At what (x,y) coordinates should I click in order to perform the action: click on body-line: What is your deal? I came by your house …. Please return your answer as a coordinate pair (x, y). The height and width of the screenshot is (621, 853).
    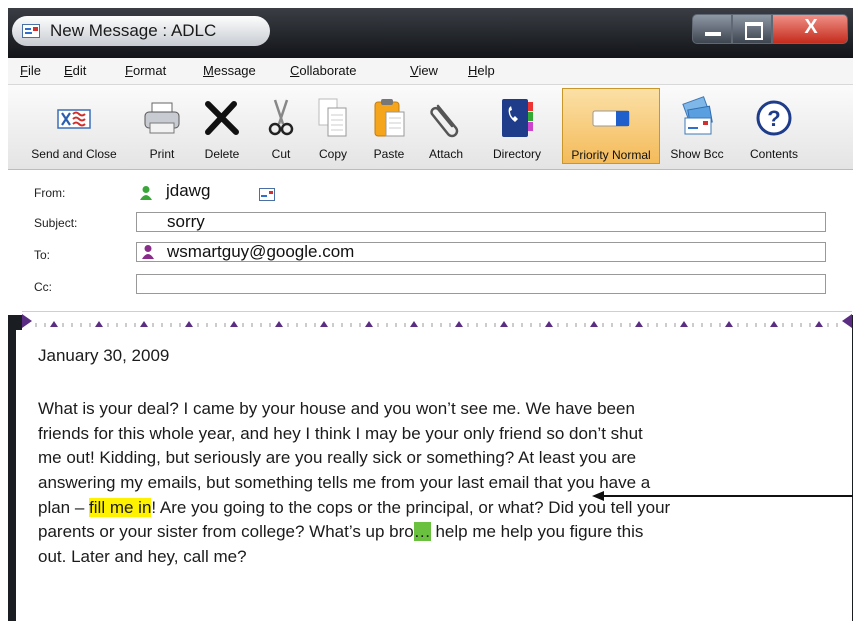
    Looking at the image, I should click on (336, 408).